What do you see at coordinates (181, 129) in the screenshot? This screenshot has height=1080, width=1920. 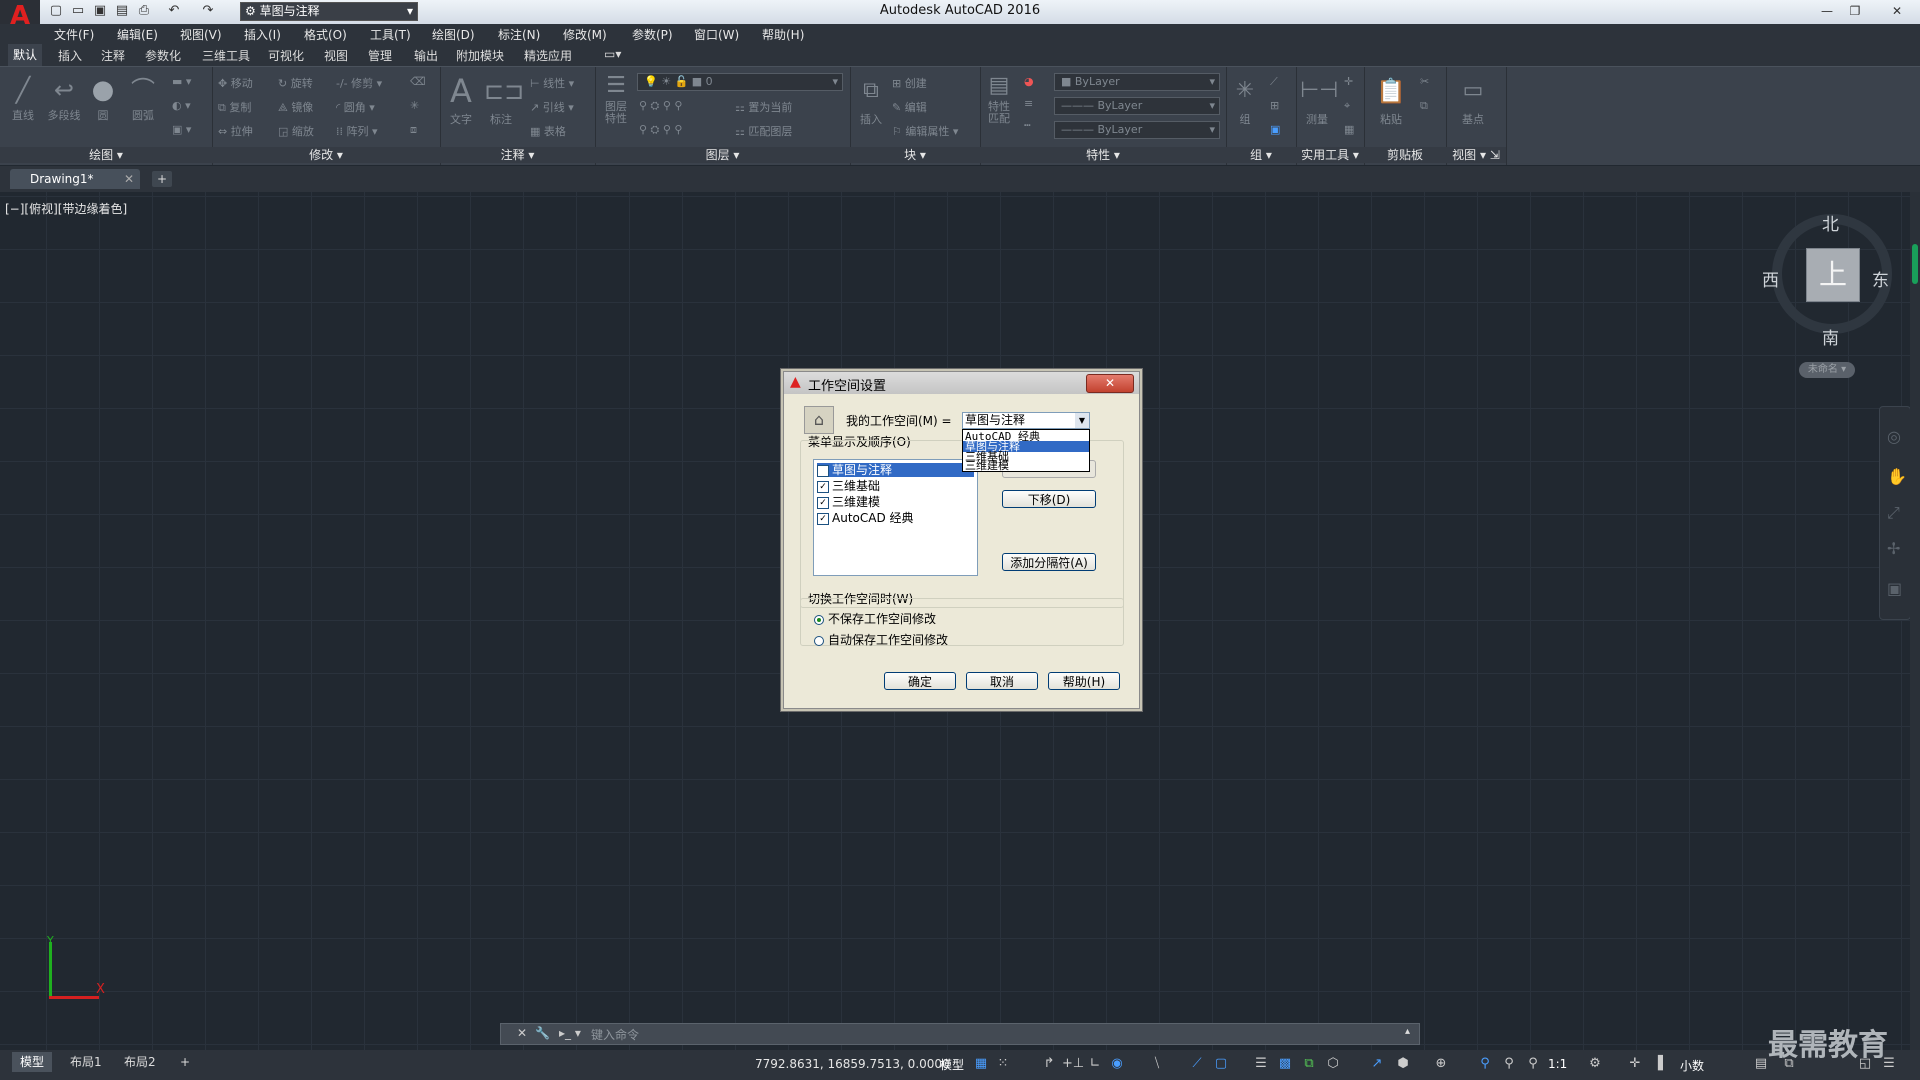 I see `region-icon: ▣ ▾` at bounding box center [181, 129].